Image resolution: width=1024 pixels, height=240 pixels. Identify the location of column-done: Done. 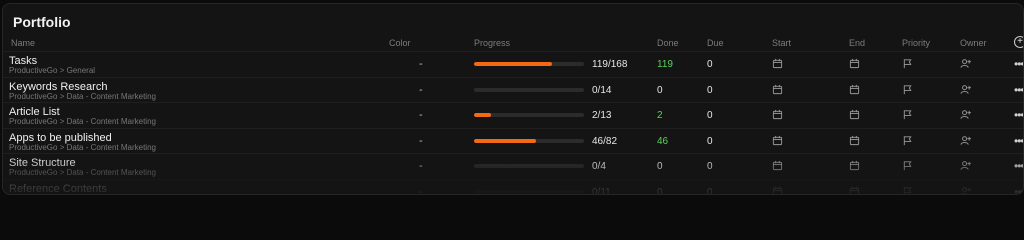
(668, 43).